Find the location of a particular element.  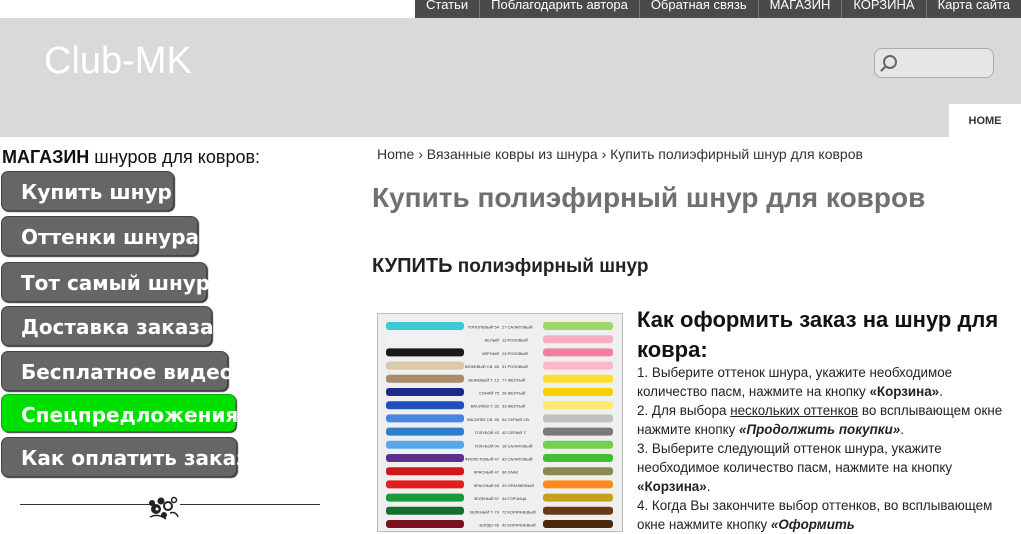

sidebar-heading: МАГАЗИН шнуров для ковров: is located at coordinates (131, 157).